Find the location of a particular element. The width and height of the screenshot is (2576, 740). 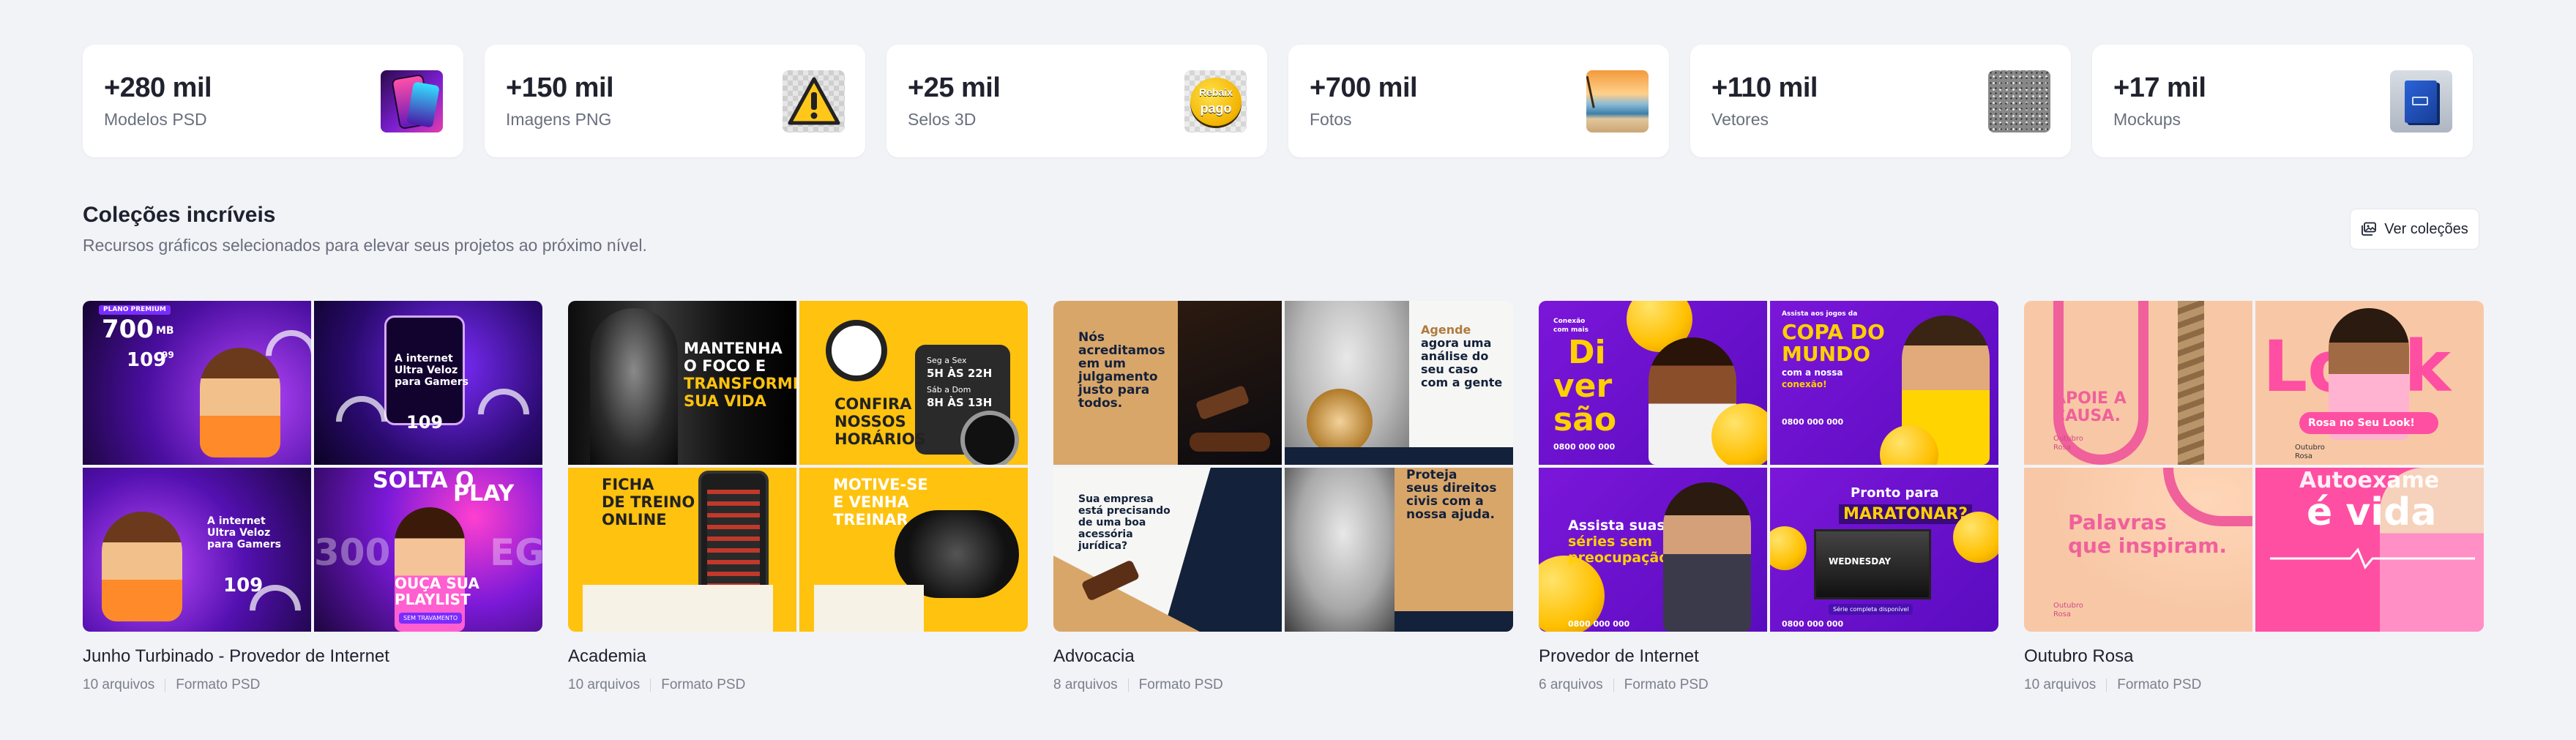

tile-text: CONFIRA is located at coordinates (873, 404).